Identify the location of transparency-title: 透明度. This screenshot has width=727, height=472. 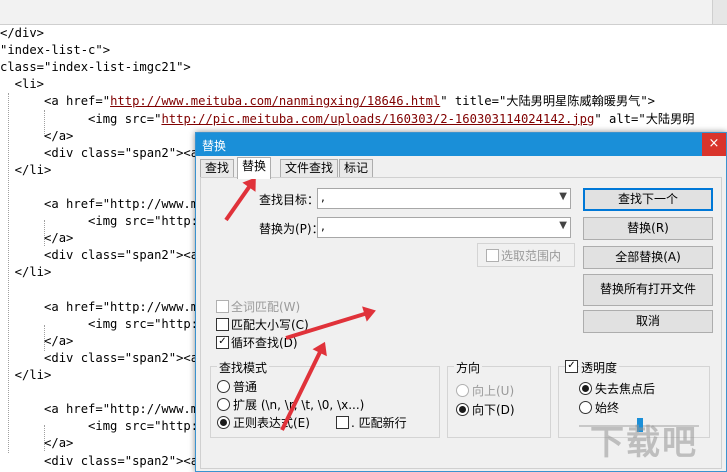
(599, 367).